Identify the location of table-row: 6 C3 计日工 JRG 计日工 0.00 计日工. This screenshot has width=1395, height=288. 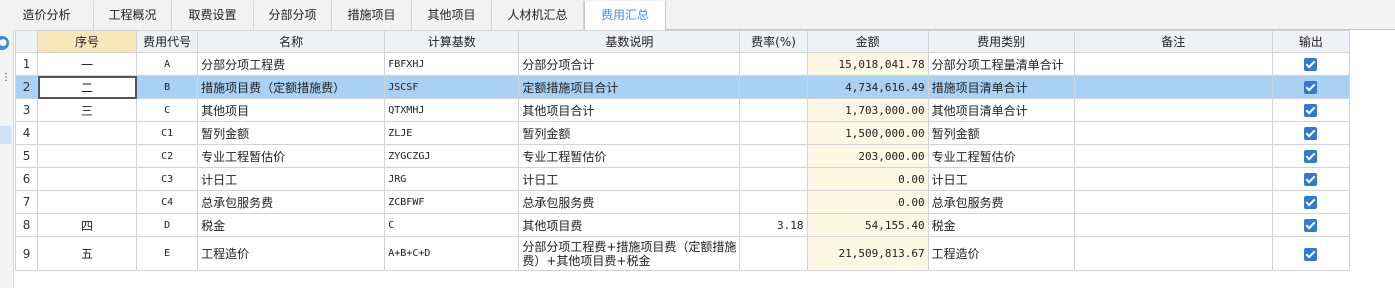
(682, 179).